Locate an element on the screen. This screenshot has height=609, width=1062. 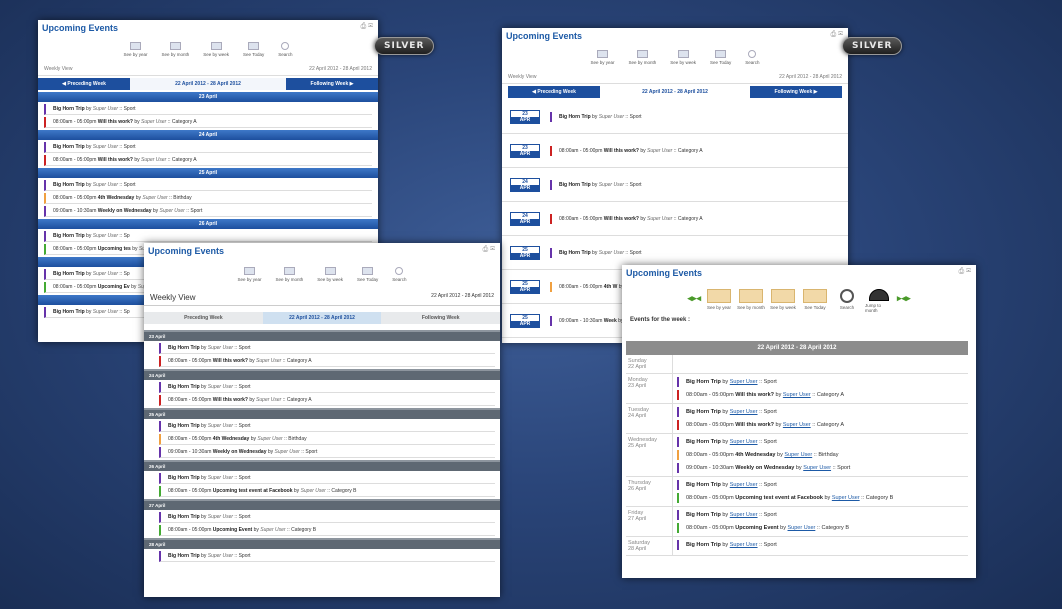
event-title: 4th W is located at coordinates (611, 287).